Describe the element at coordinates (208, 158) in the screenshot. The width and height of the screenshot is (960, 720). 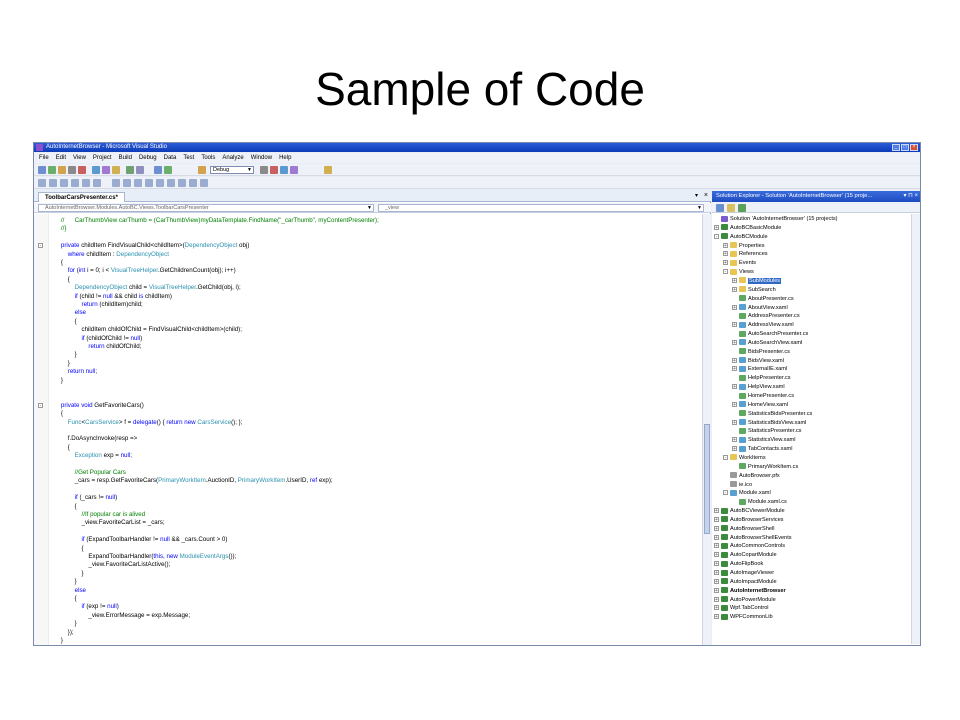
I see `menu-item-tools: Tools` at that location.